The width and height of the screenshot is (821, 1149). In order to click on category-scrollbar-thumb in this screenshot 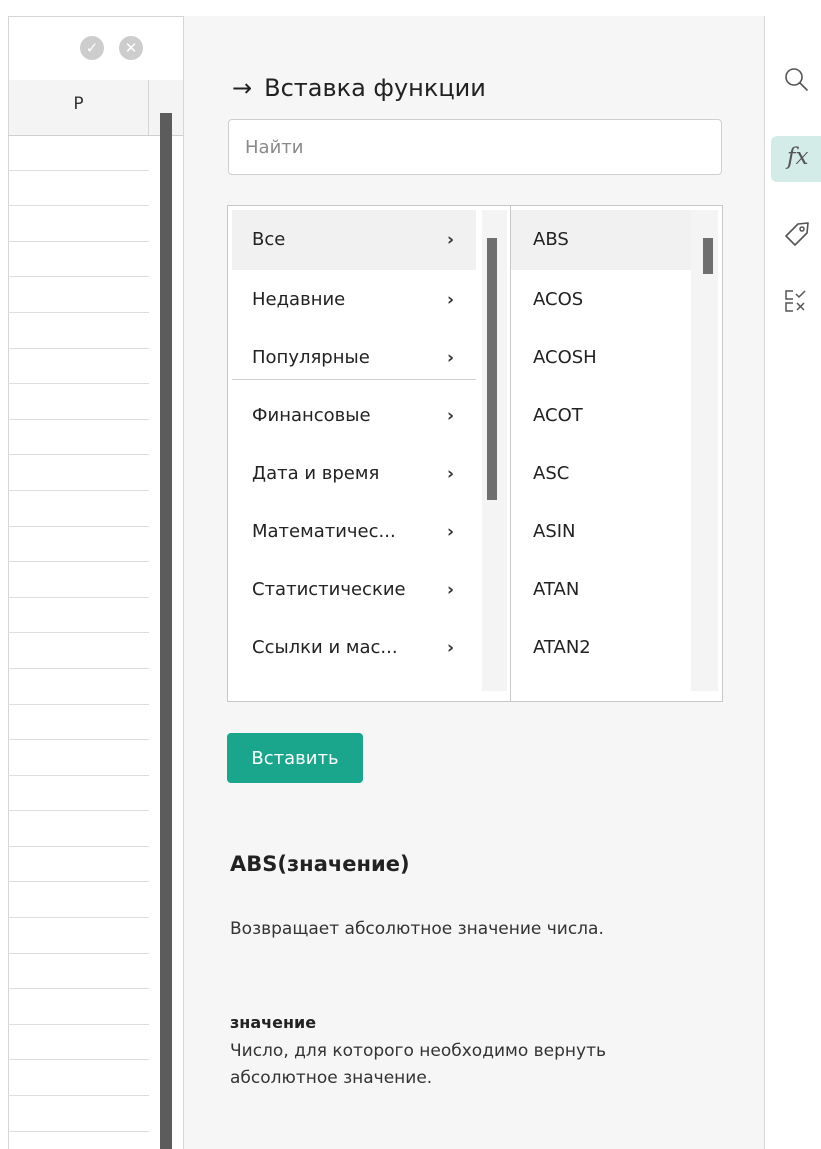, I will do `click(492, 369)`.